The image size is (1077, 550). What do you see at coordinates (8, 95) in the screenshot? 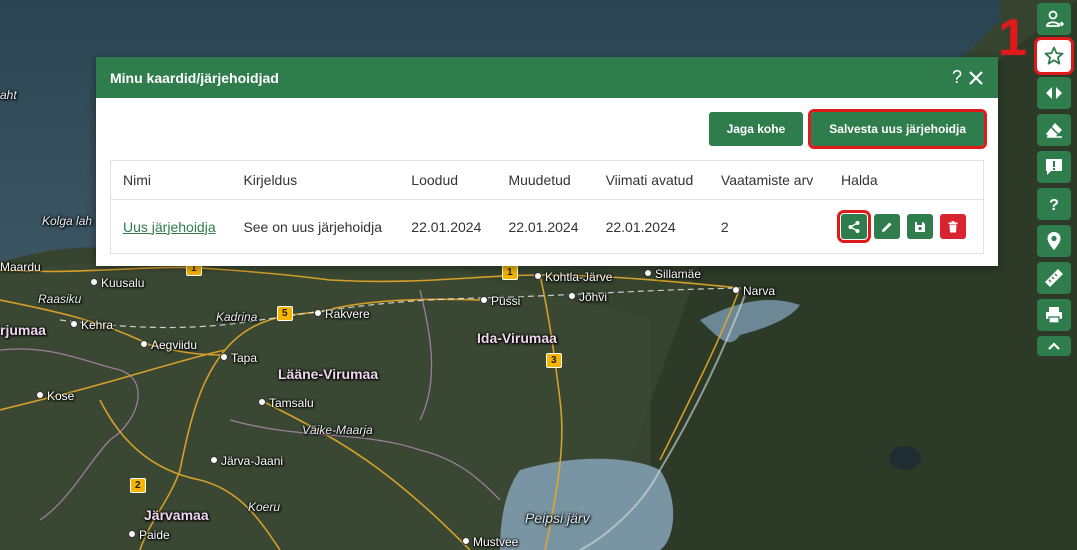
I see `map-place-label: aht` at bounding box center [8, 95].